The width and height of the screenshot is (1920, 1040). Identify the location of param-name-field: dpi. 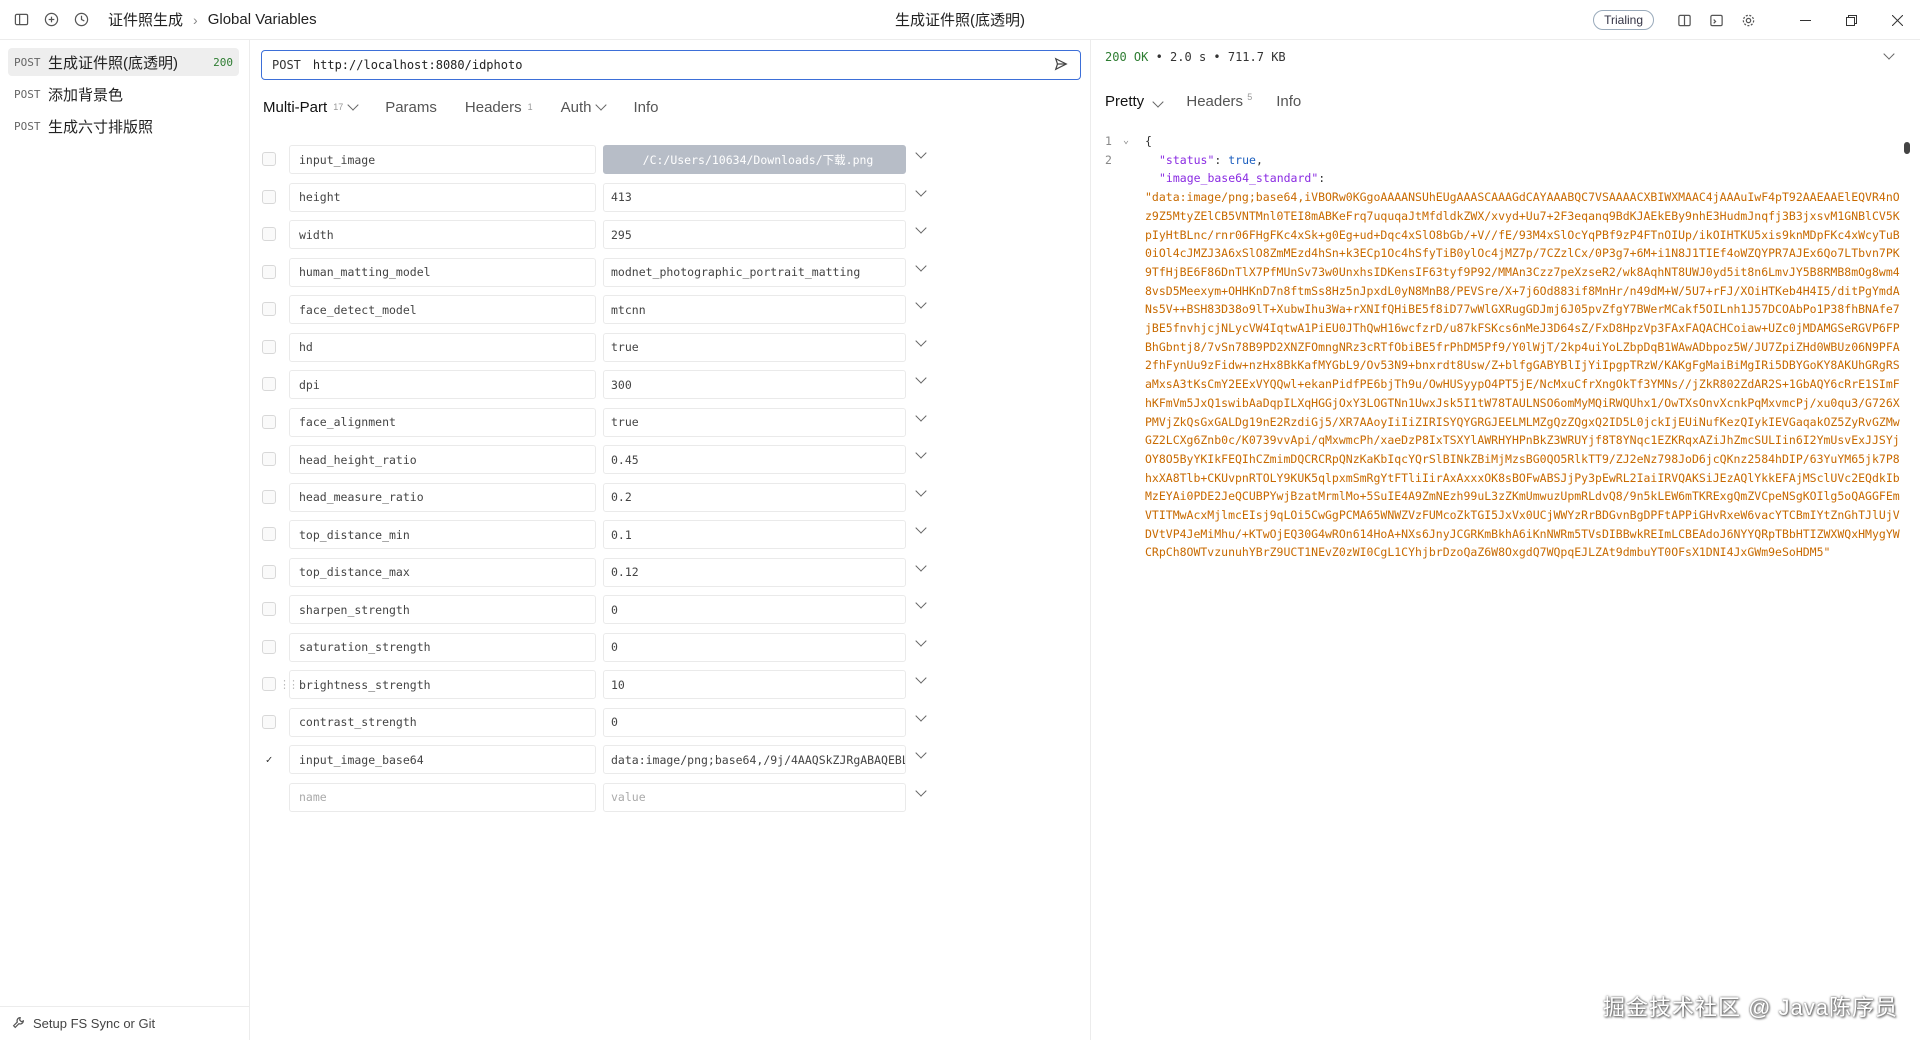
(442, 384).